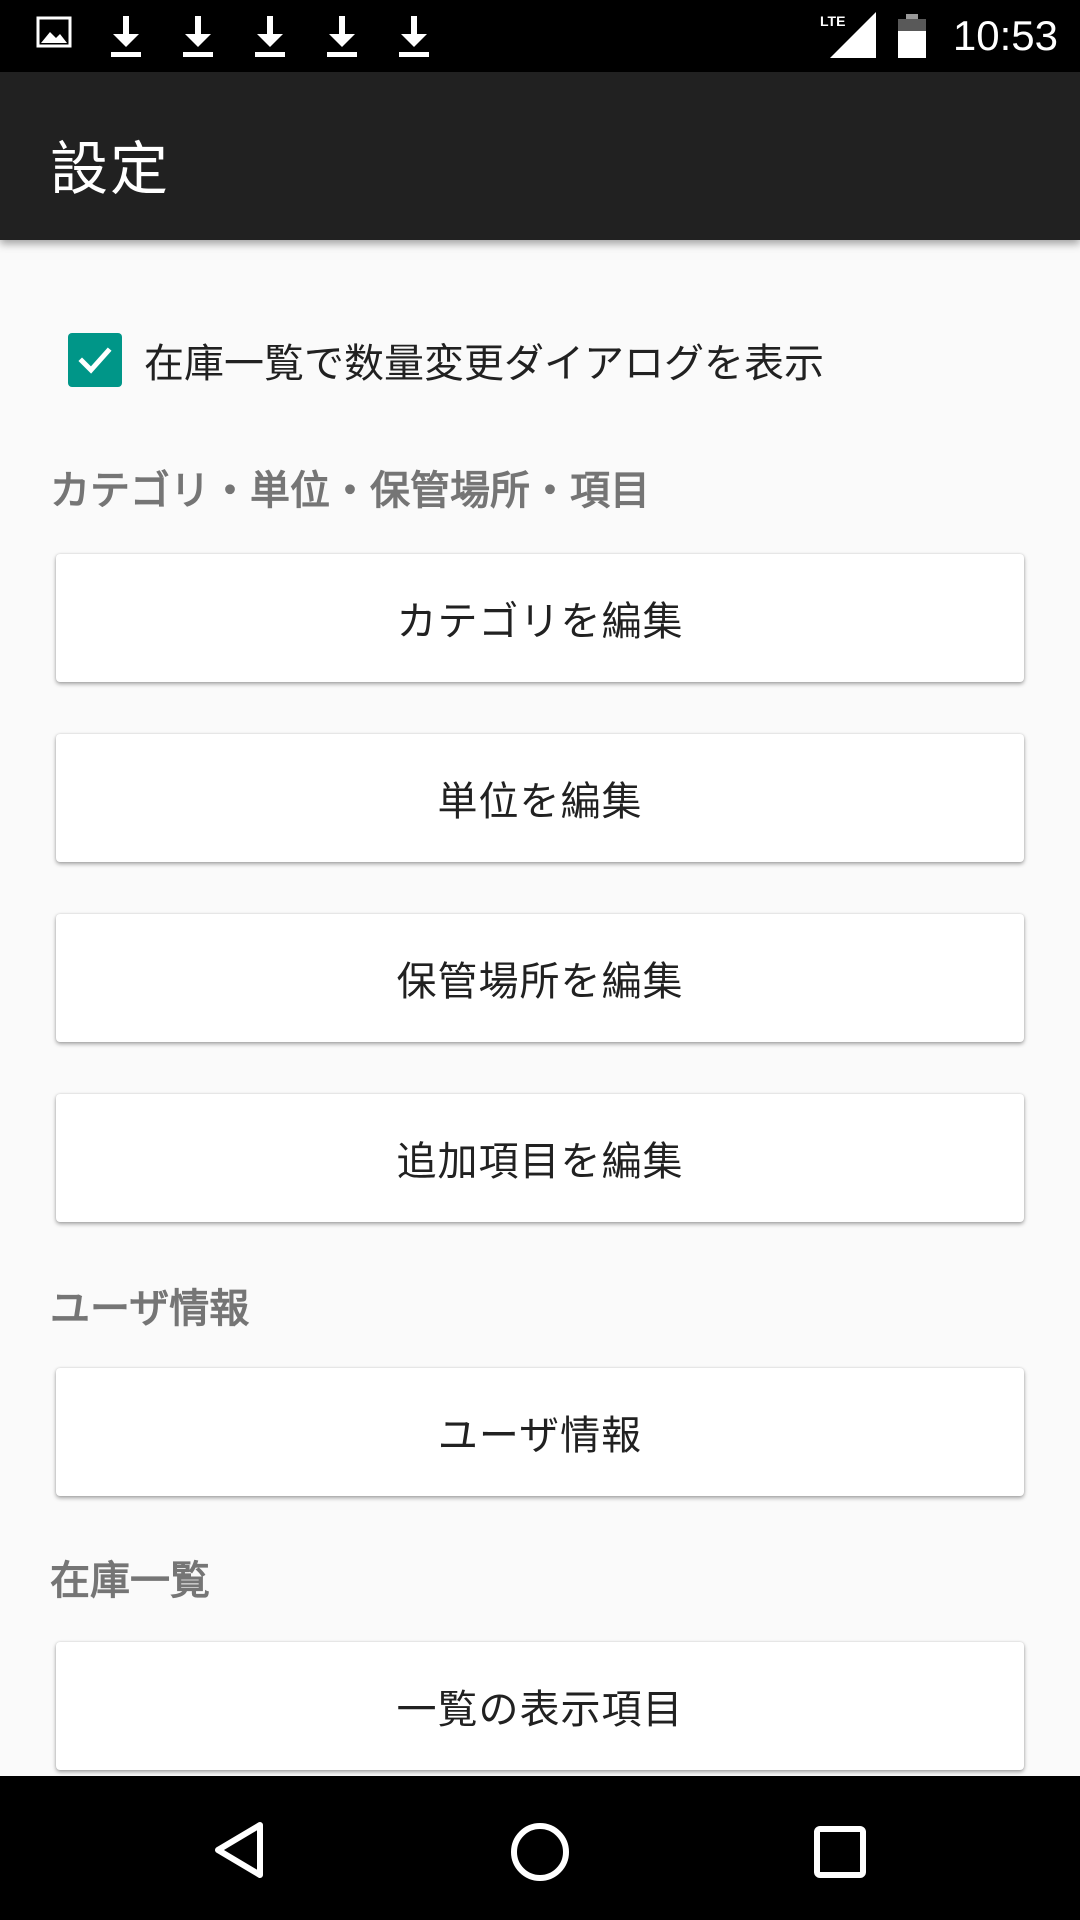 The image size is (1080, 1920). What do you see at coordinates (832, 21) in the screenshot?
I see `network-type-label: LTE` at bounding box center [832, 21].